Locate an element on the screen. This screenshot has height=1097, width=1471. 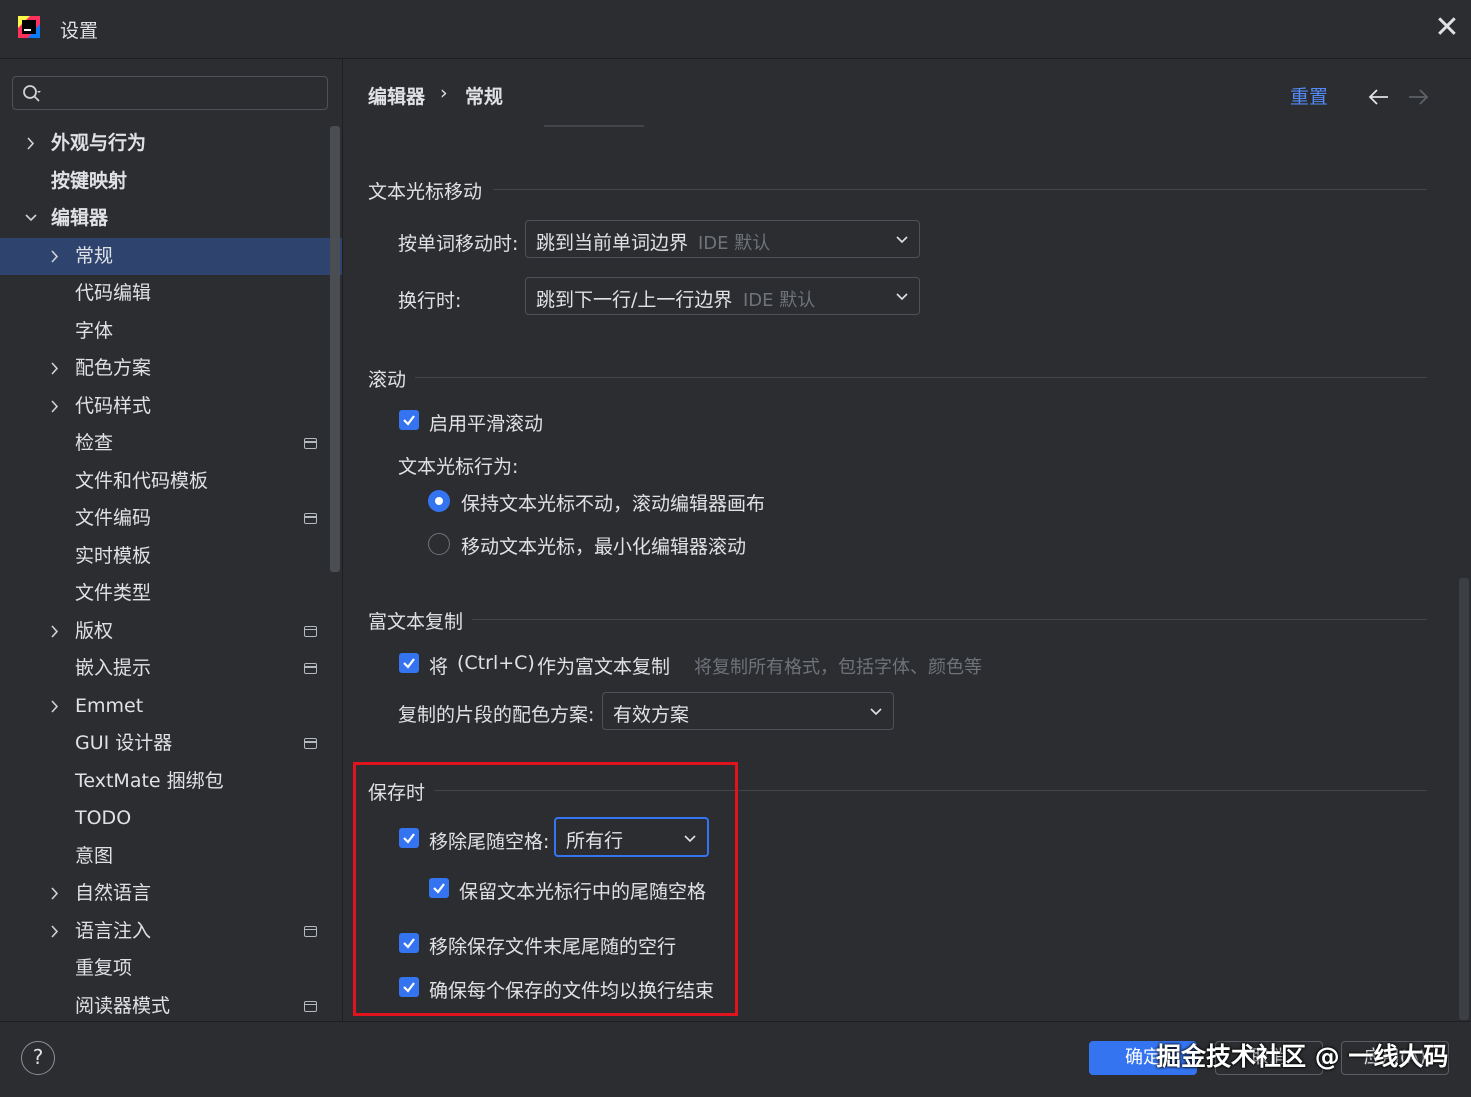
tree-item-label: 自然语言 is located at coordinates (113, 893).